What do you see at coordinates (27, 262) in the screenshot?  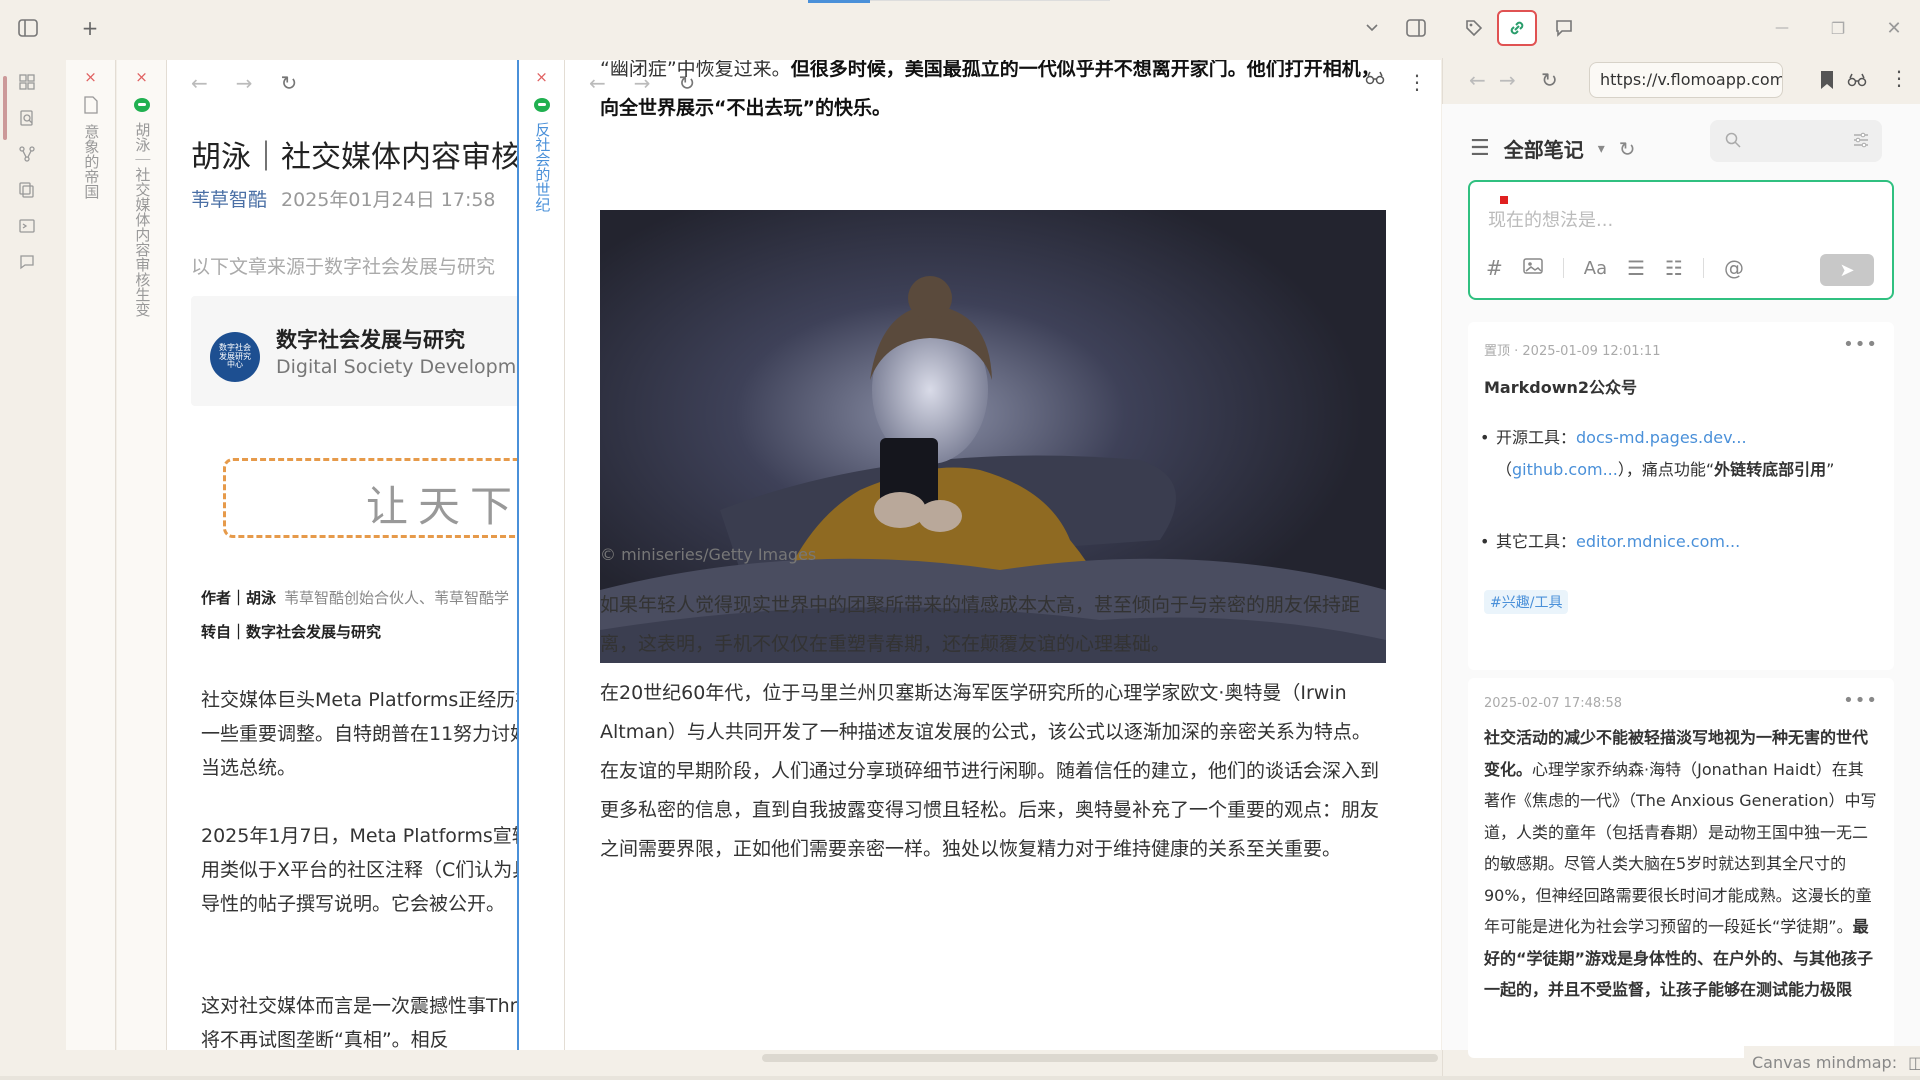 I see `chat-icon` at bounding box center [27, 262].